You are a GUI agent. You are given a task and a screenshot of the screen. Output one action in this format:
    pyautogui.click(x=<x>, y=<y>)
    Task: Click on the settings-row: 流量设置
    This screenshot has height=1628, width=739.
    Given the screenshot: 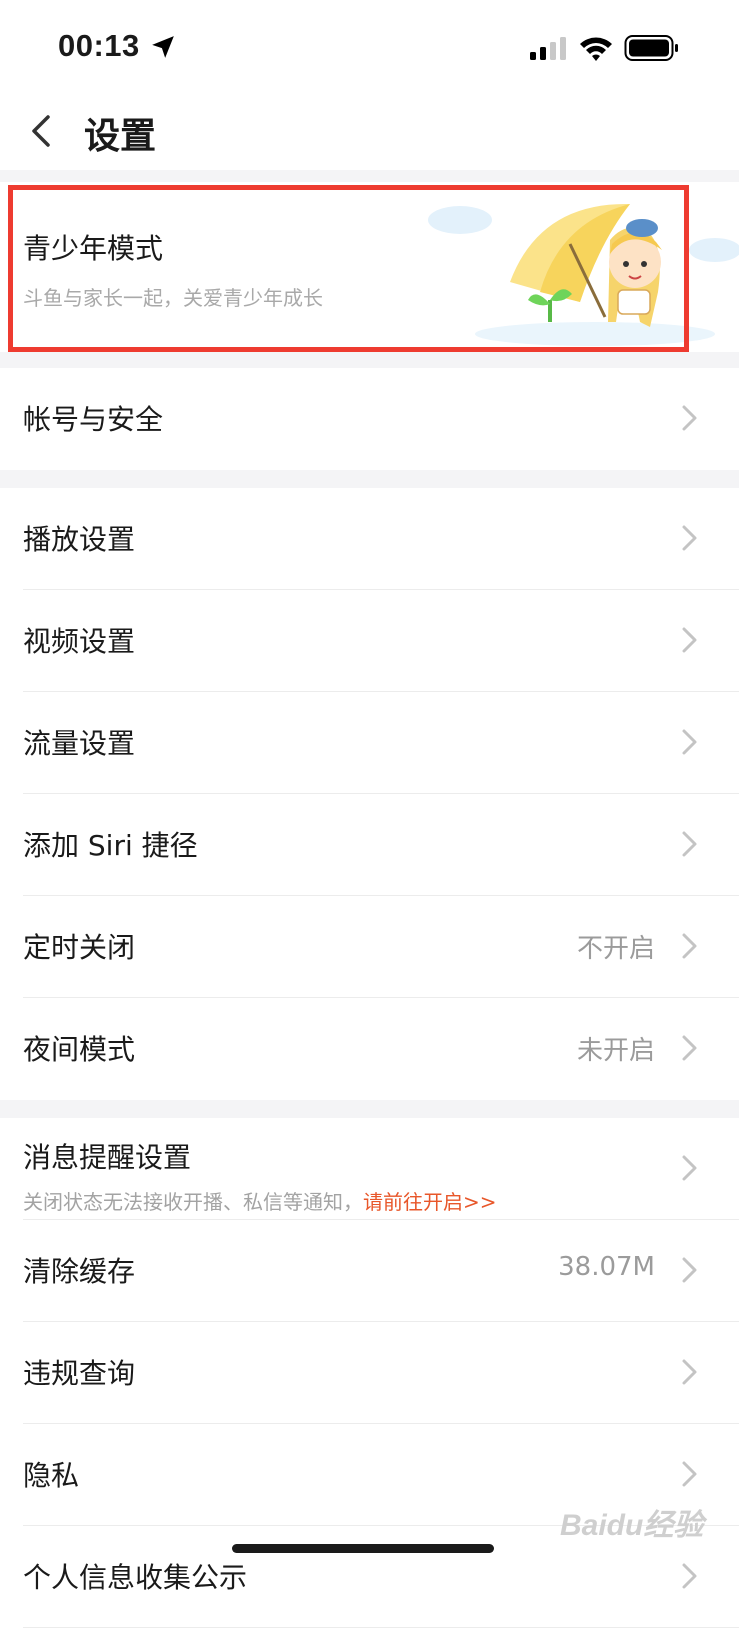 What is the action you would take?
    pyautogui.click(x=369, y=743)
    